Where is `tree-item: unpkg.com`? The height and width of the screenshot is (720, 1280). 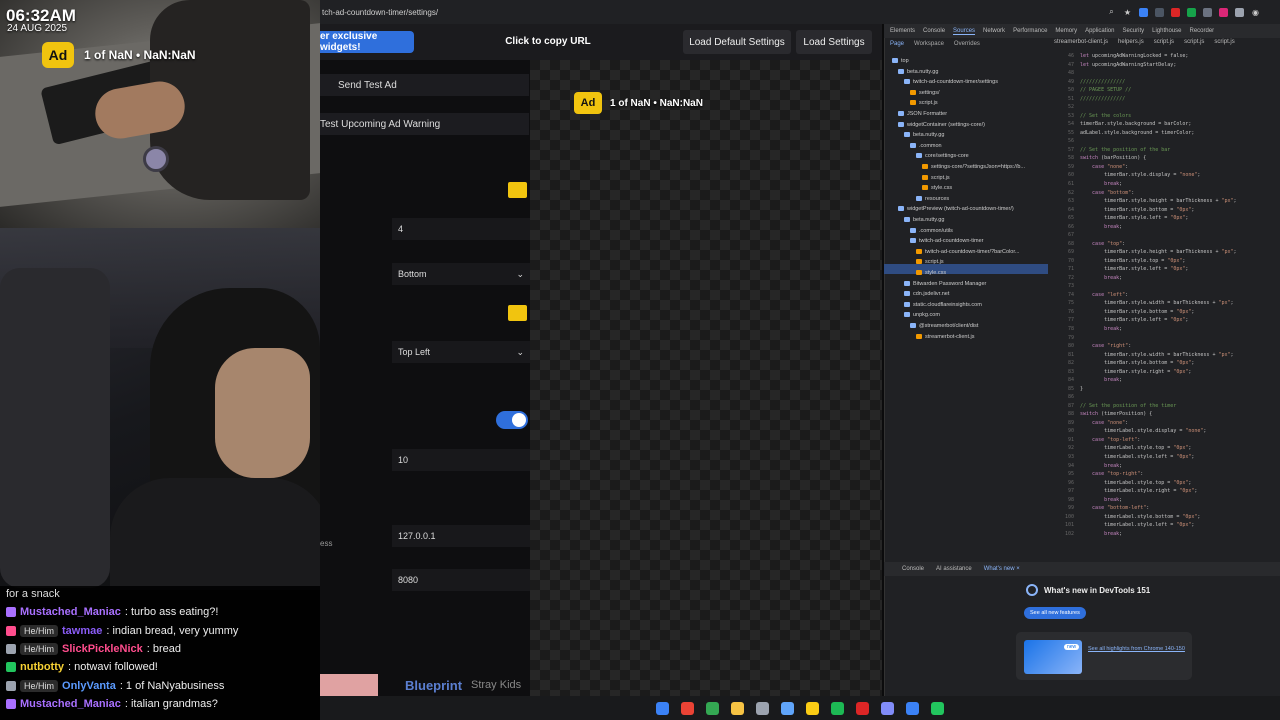
tree-item: unpkg.com is located at coordinates (977, 315).